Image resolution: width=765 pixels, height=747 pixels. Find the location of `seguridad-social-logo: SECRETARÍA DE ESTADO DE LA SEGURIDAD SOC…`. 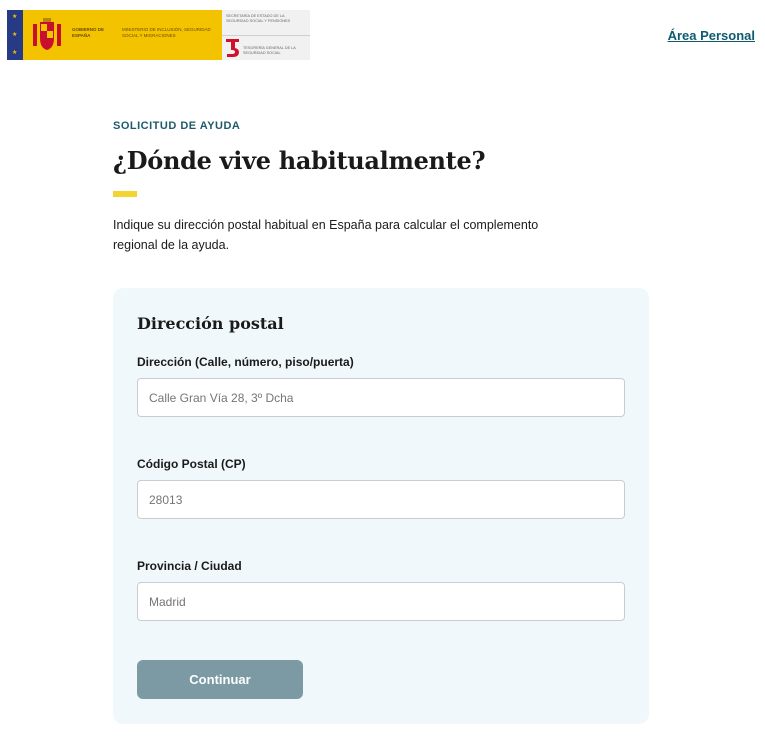

seguridad-social-logo: SECRETARÍA DE ESTADO DE LA SEGURIDAD SOC… is located at coordinates (266, 35).